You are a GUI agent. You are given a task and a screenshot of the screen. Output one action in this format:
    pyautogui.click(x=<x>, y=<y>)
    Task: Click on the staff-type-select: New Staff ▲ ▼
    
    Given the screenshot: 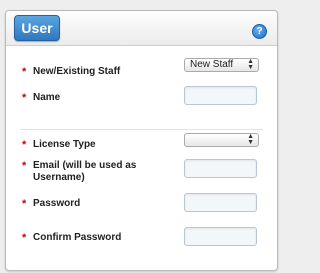 What is the action you would take?
    pyautogui.click(x=221, y=65)
    